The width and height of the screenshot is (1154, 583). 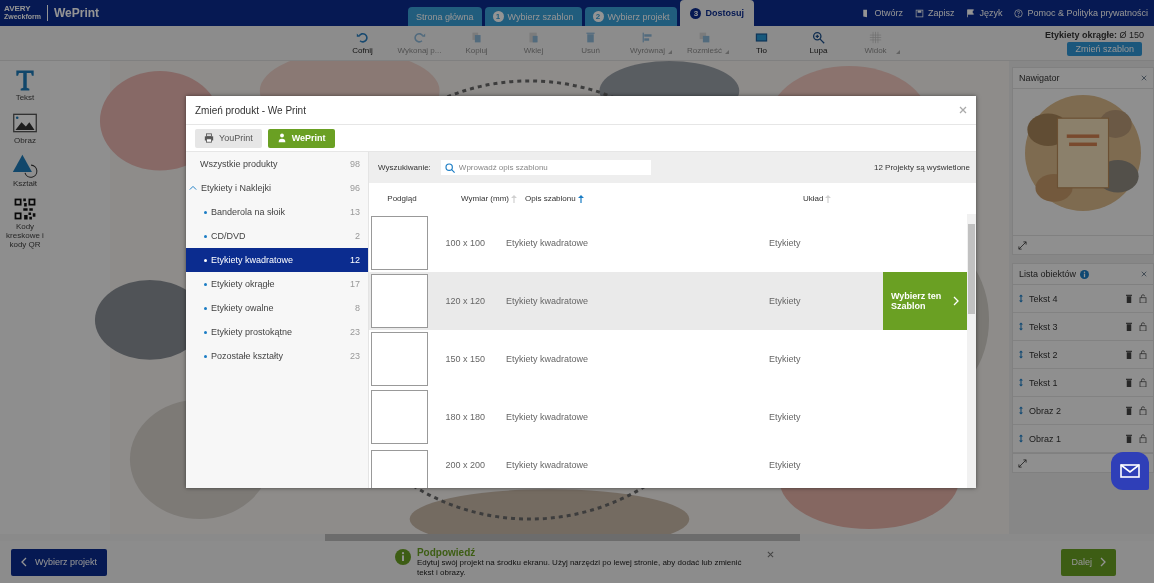 I want to click on back-button: Wybierz projekt, so click(x=59, y=562).